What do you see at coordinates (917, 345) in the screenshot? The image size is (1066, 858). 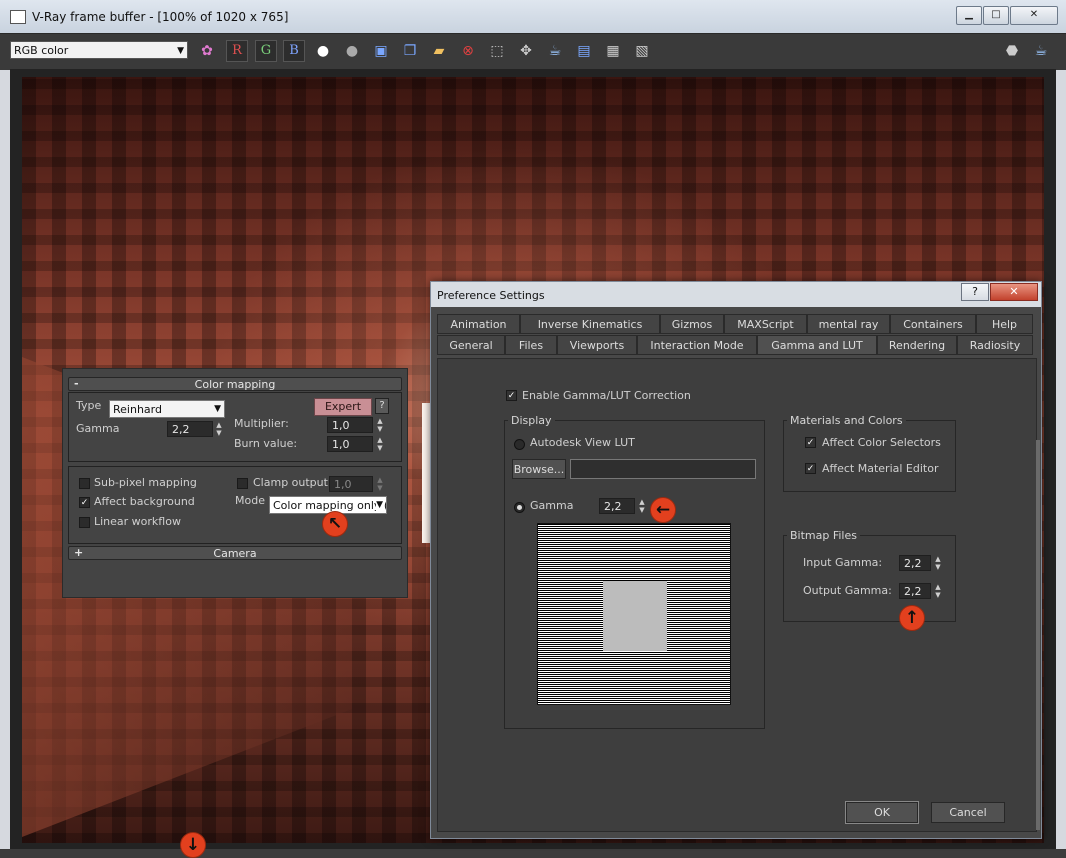 I see `tab-rendering: Rendering` at bounding box center [917, 345].